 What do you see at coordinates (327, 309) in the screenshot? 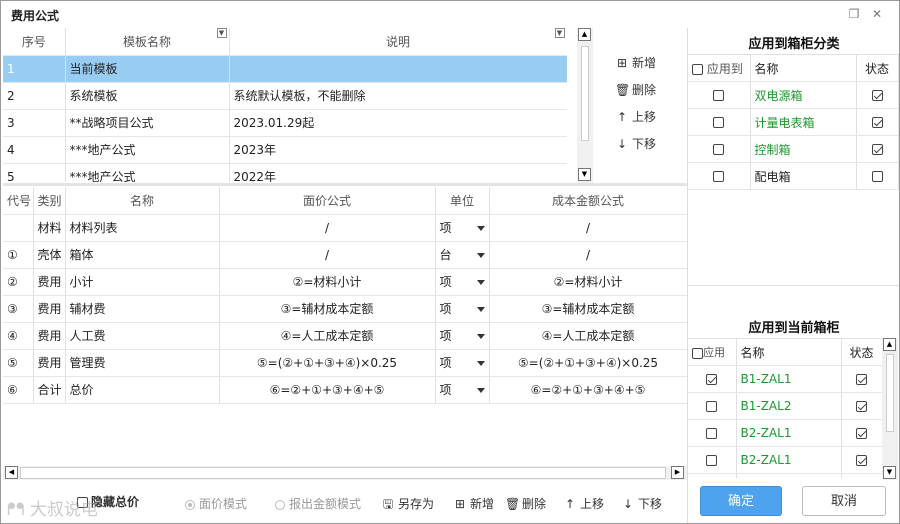
I see `cell-price-formula: ③=辅材成本定额` at bounding box center [327, 309].